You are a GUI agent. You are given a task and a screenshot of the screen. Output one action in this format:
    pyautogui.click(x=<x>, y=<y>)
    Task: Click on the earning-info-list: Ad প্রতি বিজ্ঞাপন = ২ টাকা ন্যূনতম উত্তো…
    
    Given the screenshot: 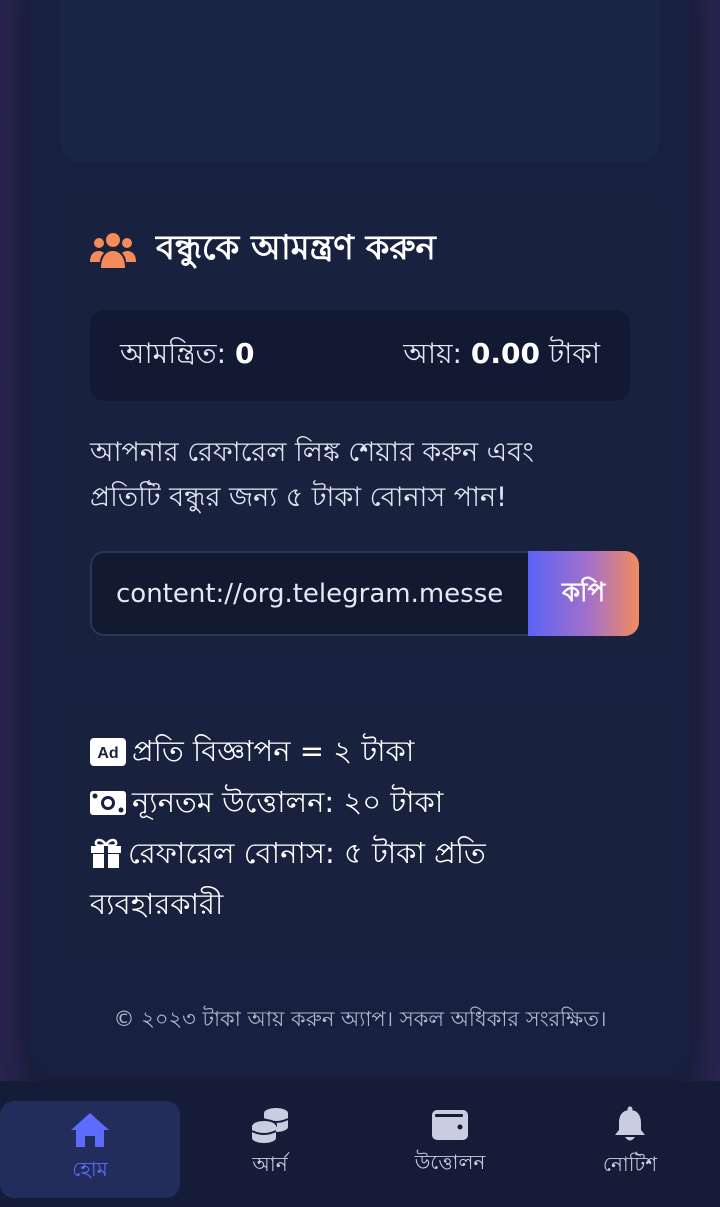 What is the action you would take?
    pyautogui.click(x=325, y=828)
    